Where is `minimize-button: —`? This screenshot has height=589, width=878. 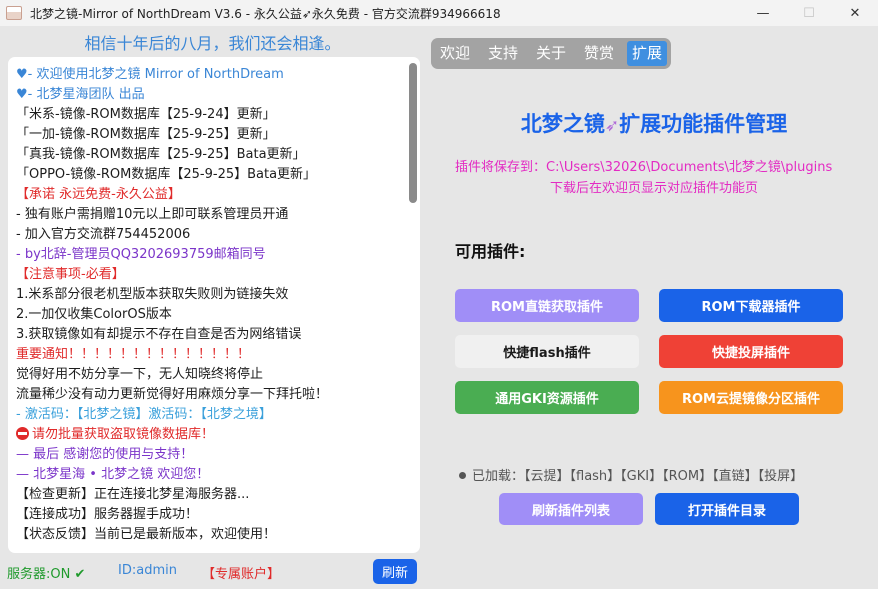 minimize-button: — is located at coordinates (763, 13).